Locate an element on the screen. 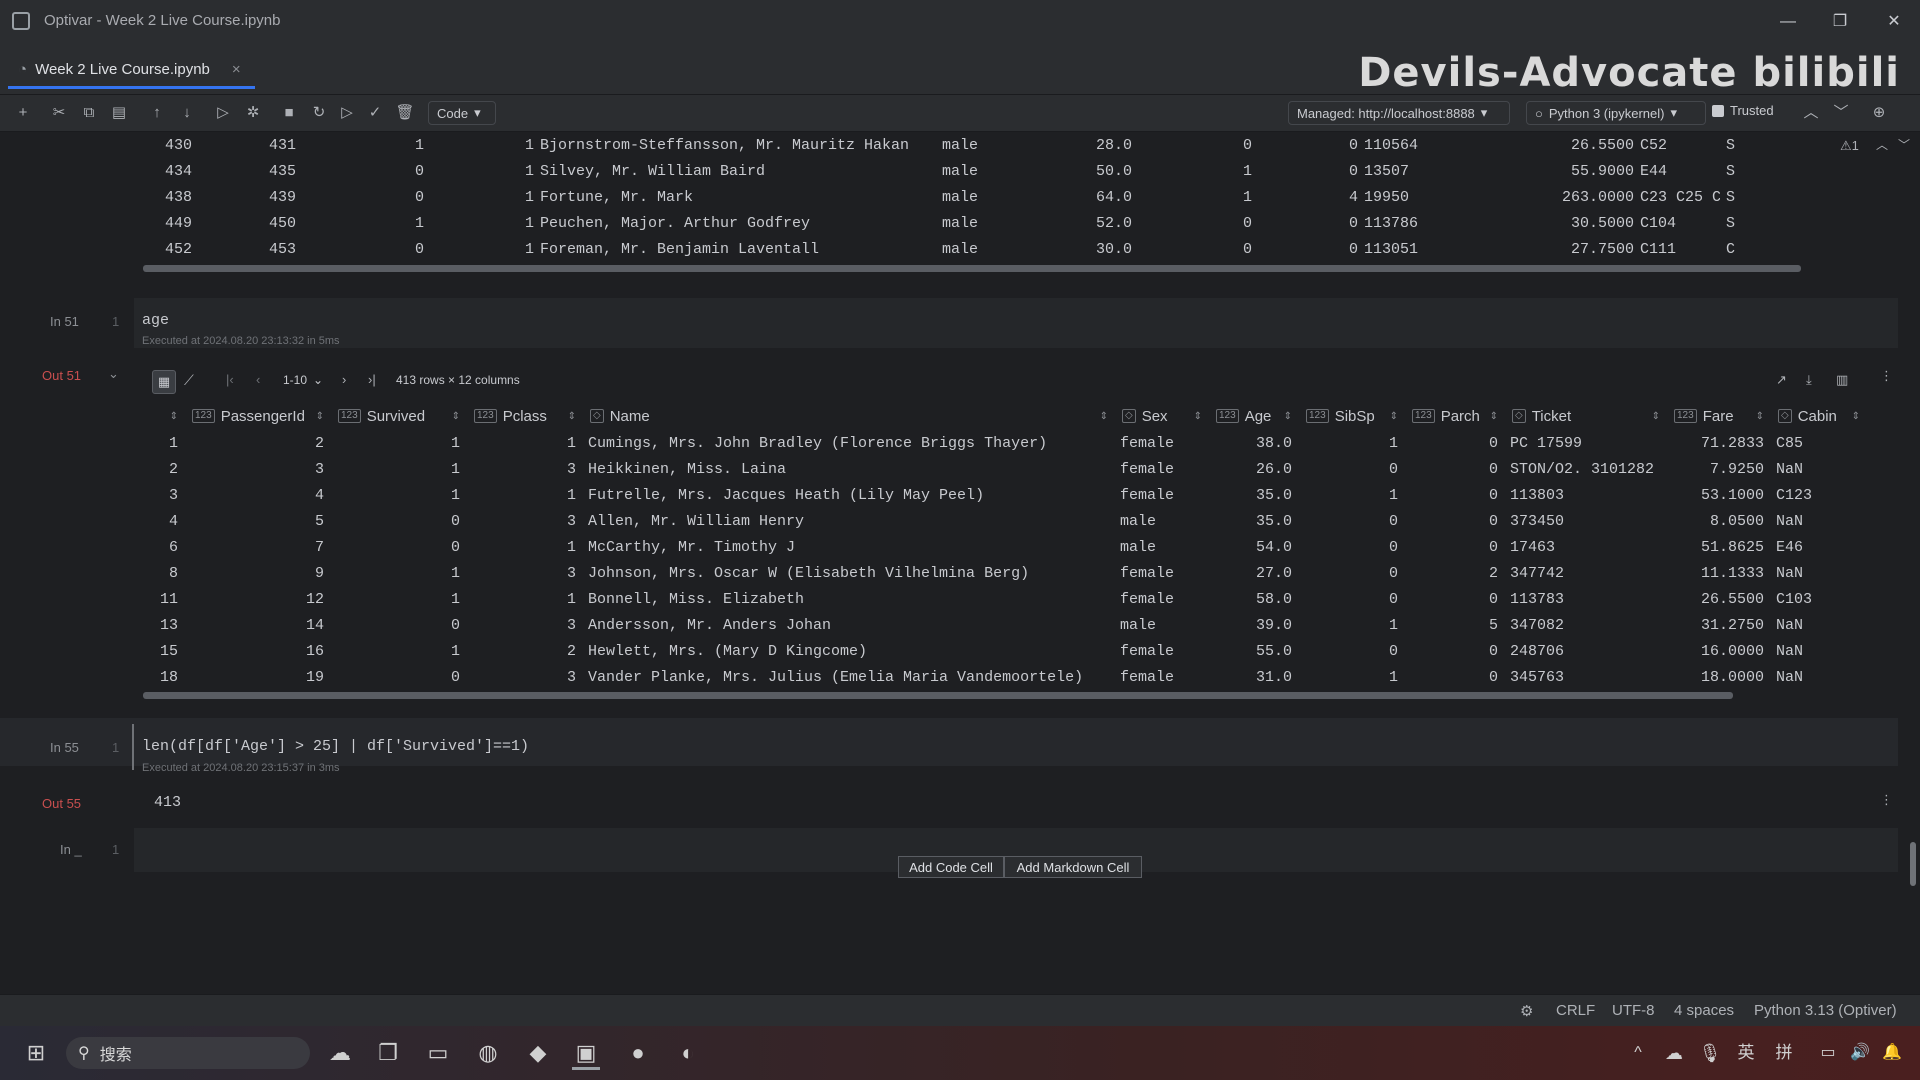 Image resolution: width=1920 pixels, height=1080 pixels. widget-icon: ☁ is located at coordinates (340, 1053).